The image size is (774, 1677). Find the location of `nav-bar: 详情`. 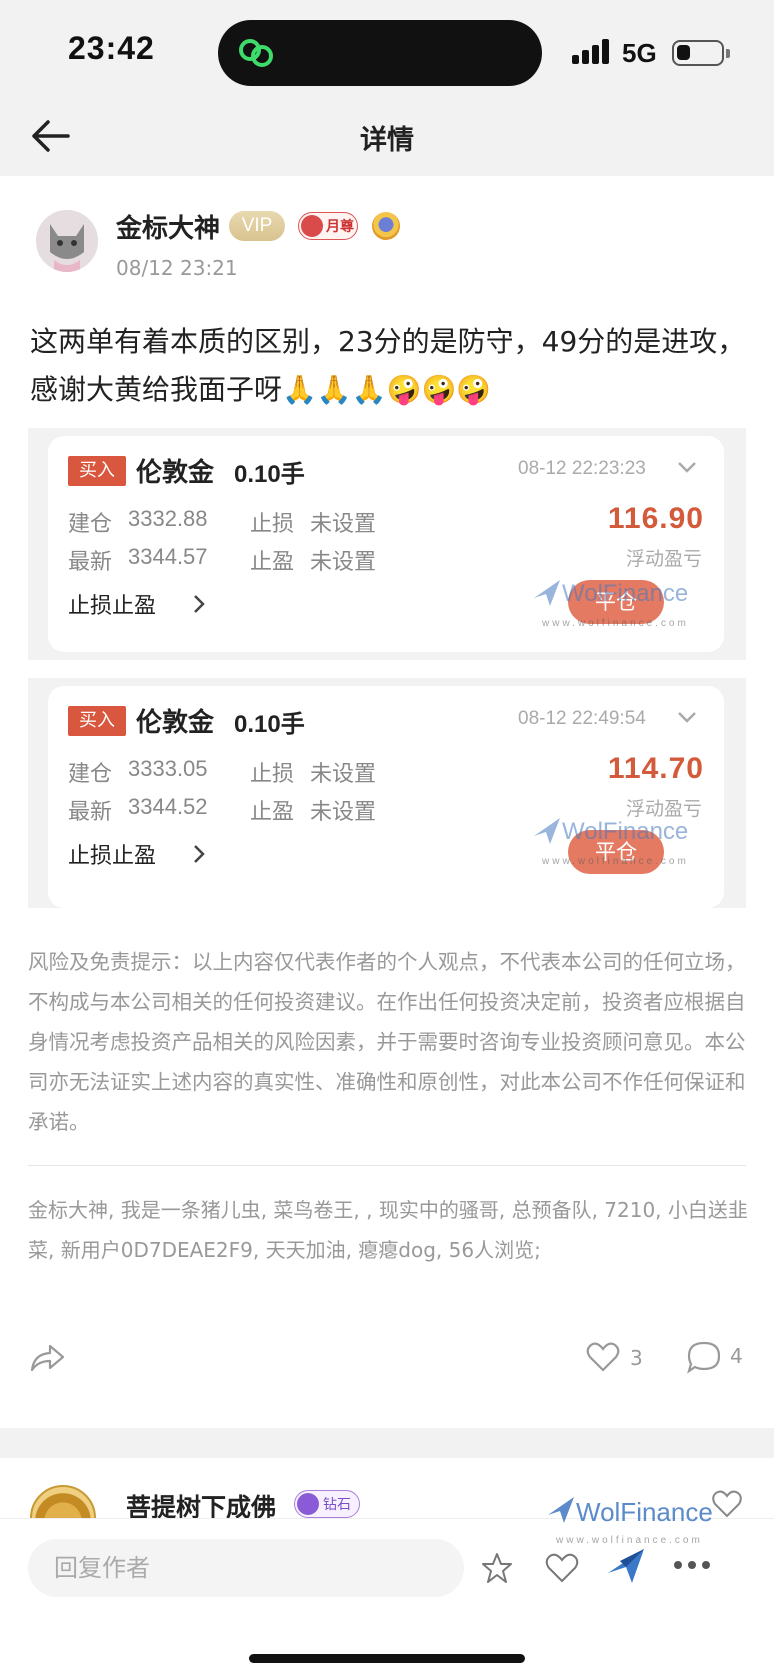

nav-bar: 详情 is located at coordinates (387, 138).